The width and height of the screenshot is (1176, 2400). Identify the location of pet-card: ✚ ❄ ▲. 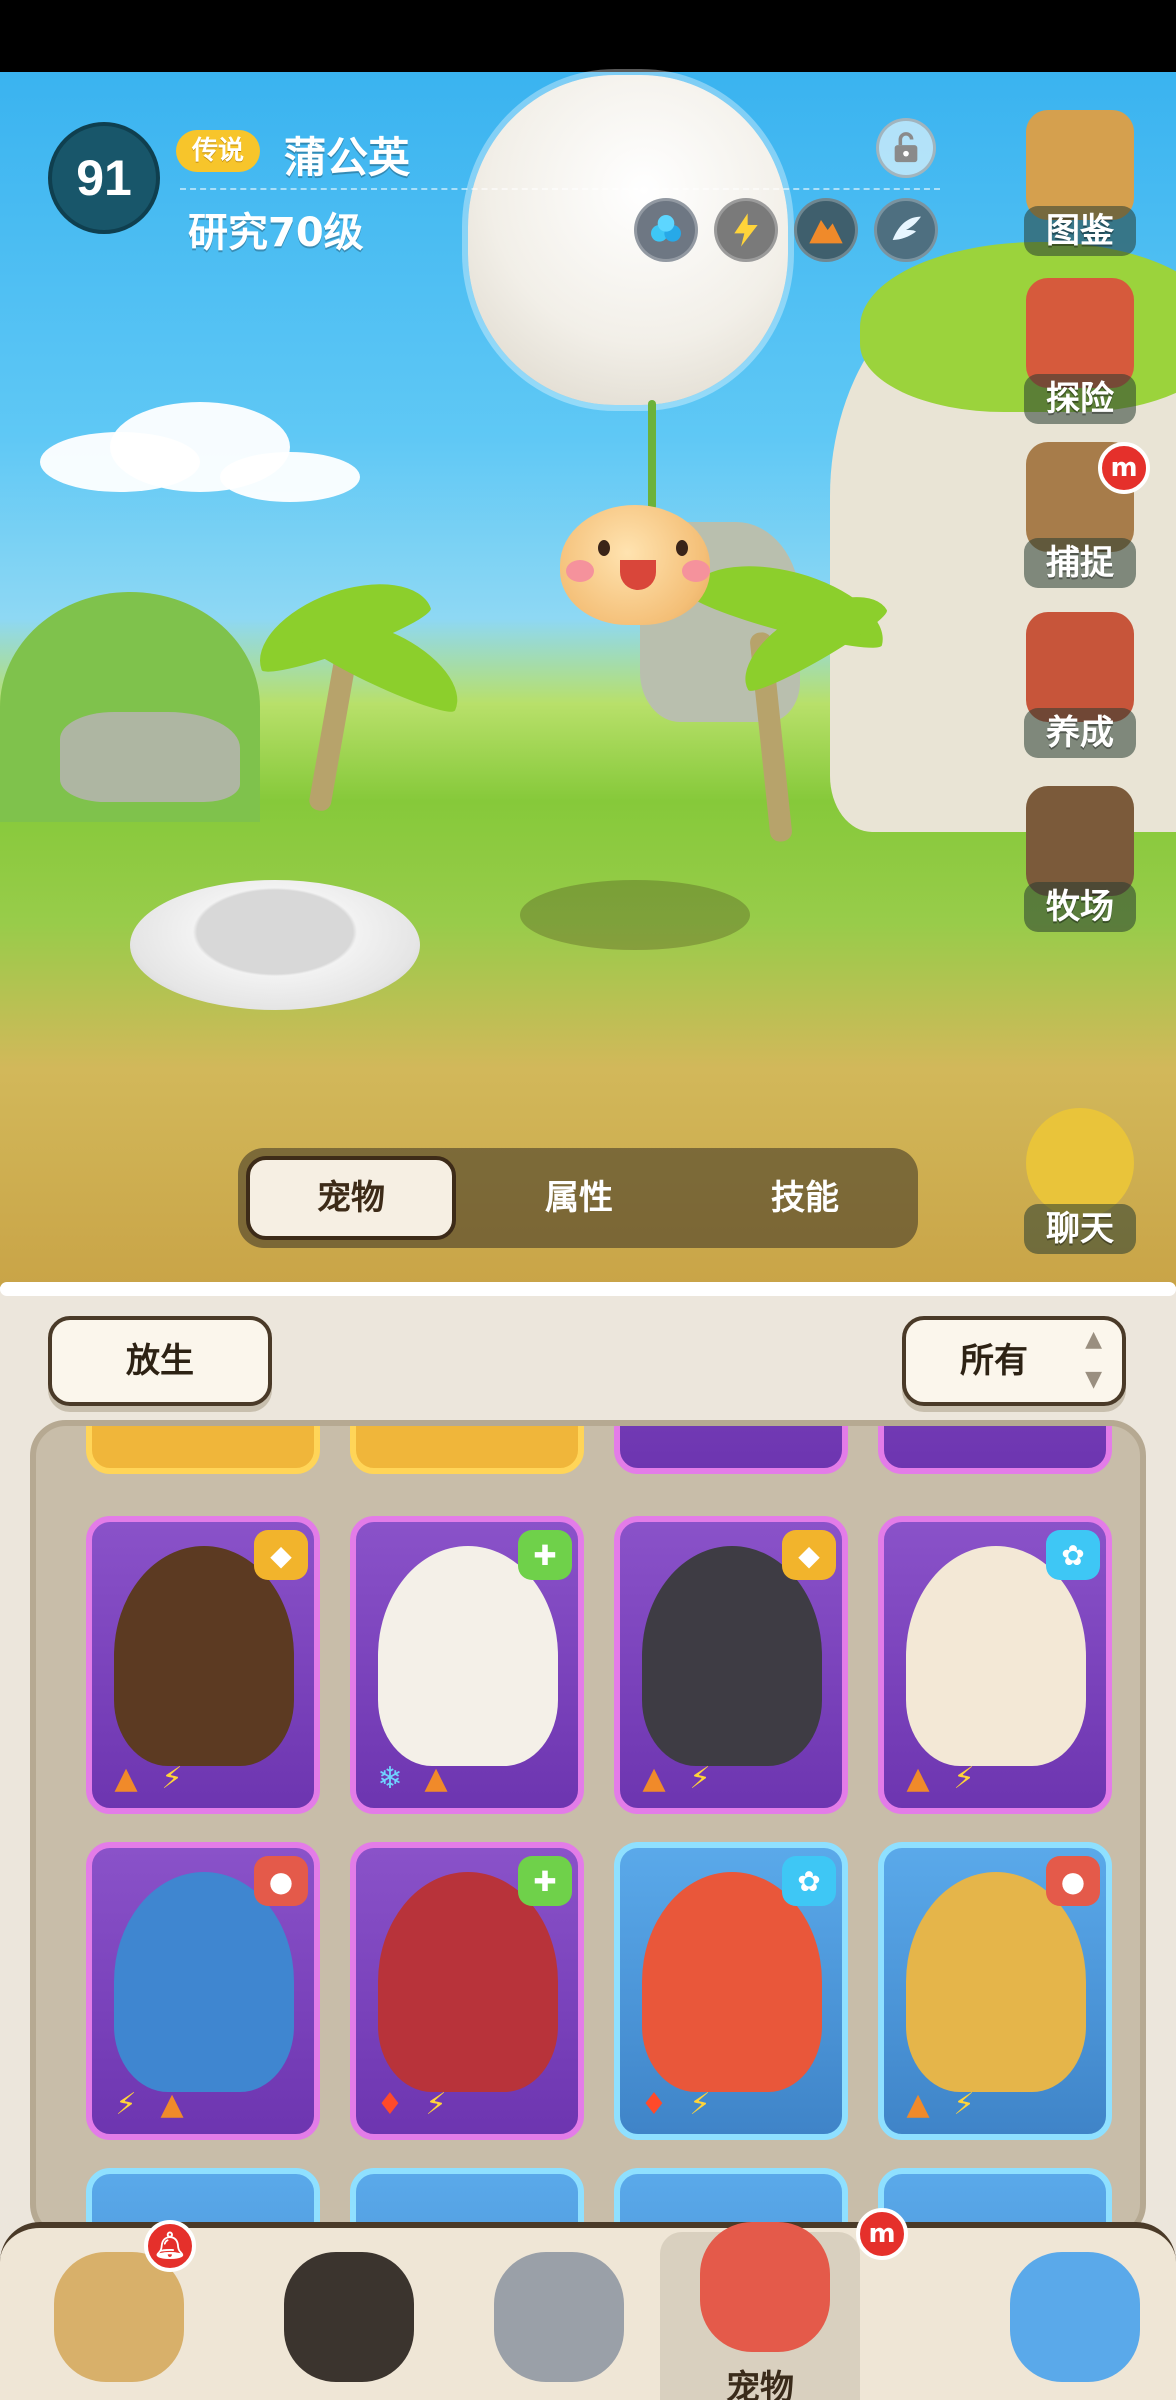
(467, 1665).